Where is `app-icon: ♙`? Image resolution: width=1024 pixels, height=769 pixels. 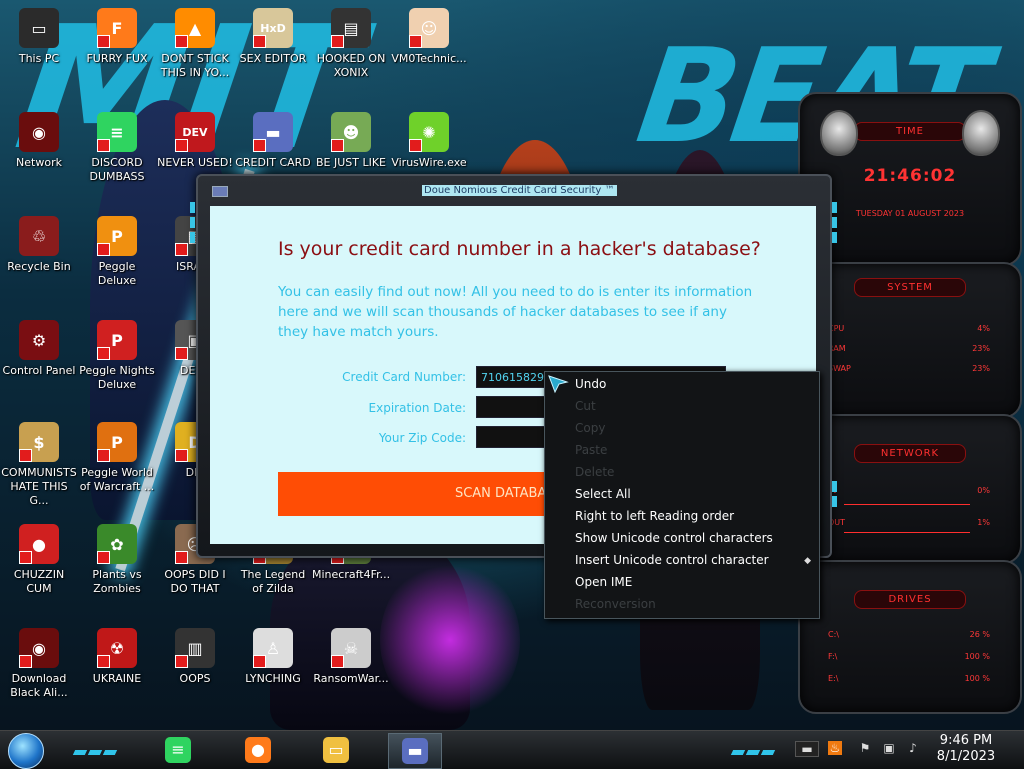
app-icon: ♙ is located at coordinates (273, 648).